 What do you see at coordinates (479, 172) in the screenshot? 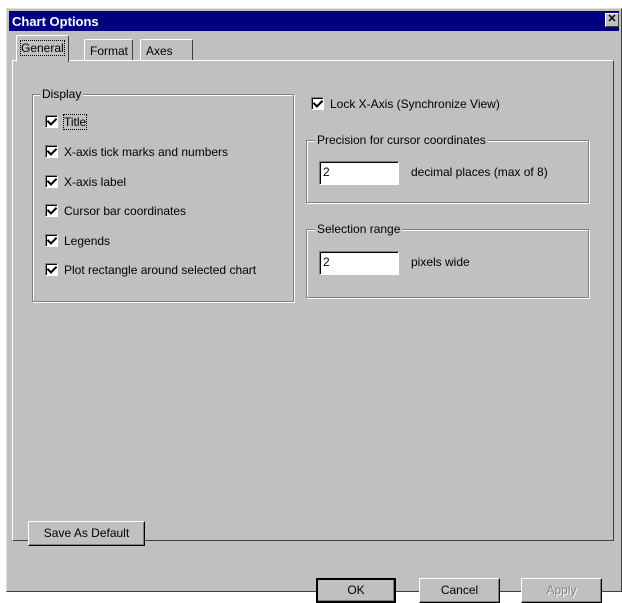
I see `precision-suffix: decimal places (max of 8)` at bounding box center [479, 172].